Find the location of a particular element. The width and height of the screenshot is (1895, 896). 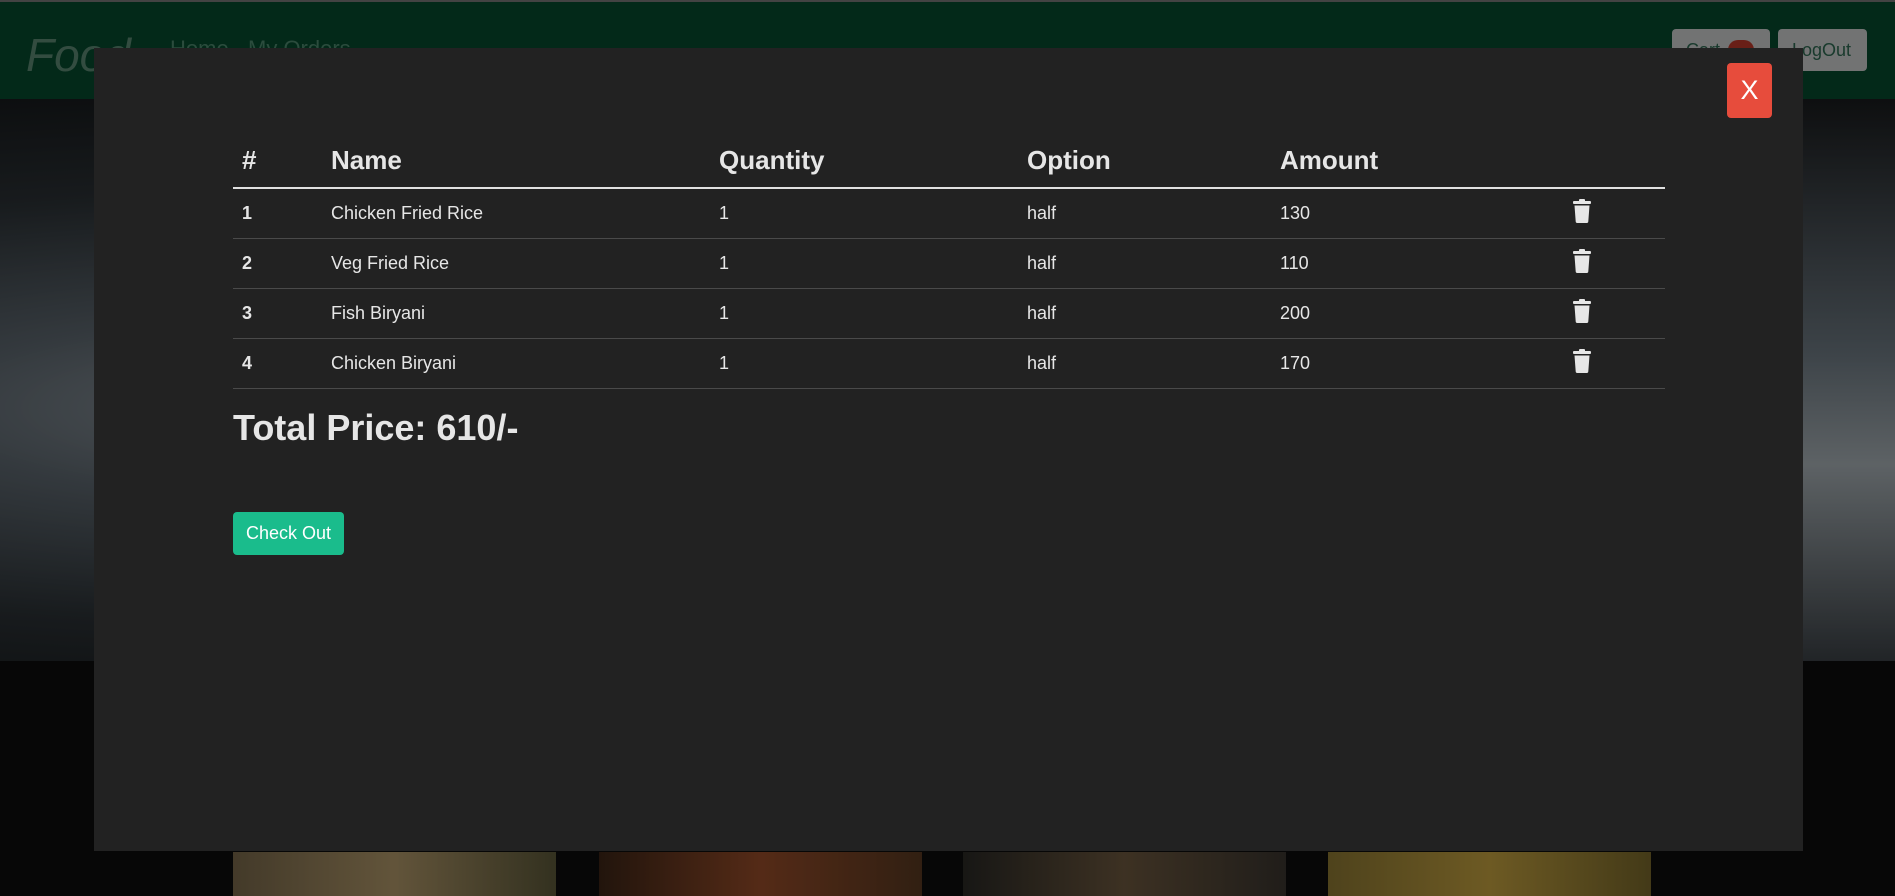

close-modal-button: X is located at coordinates (1749, 90).